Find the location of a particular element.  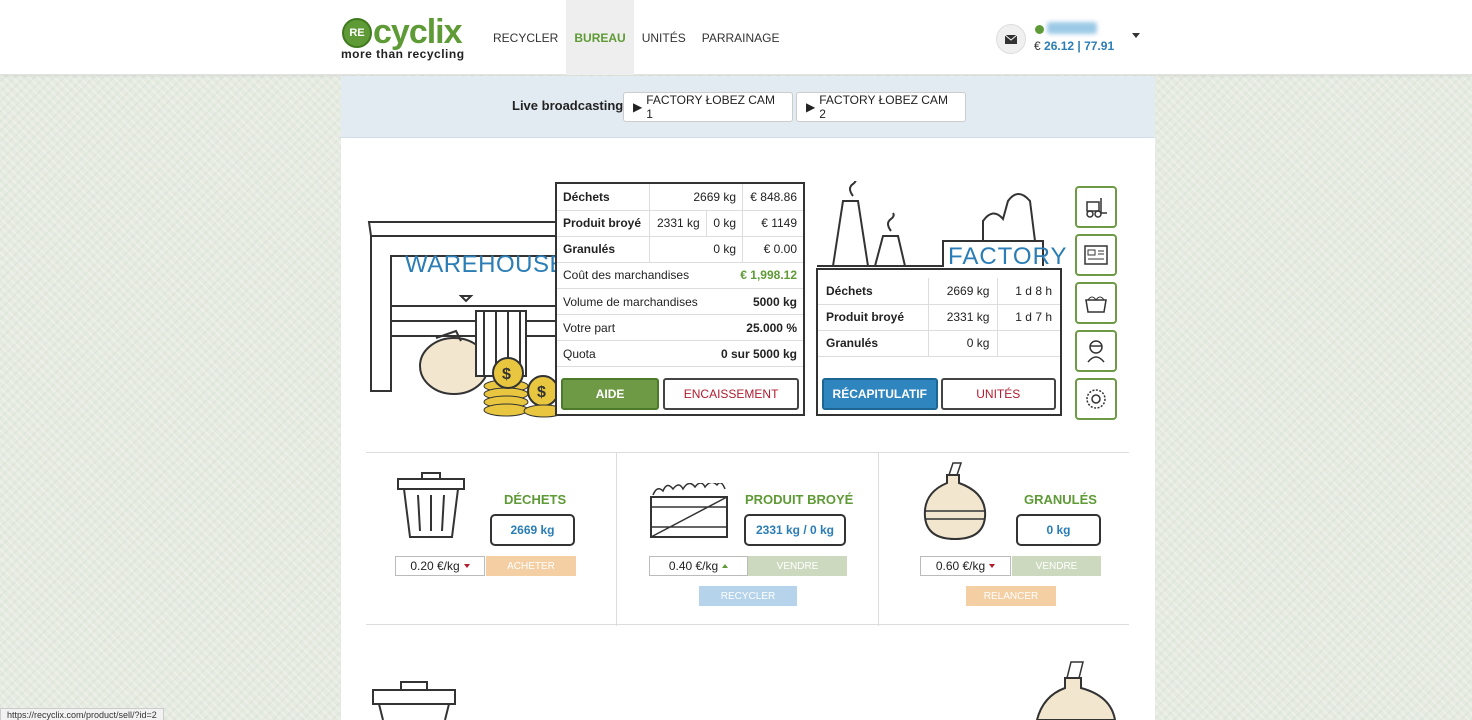

live-label: Live broadcasting is located at coordinates (568, 105).